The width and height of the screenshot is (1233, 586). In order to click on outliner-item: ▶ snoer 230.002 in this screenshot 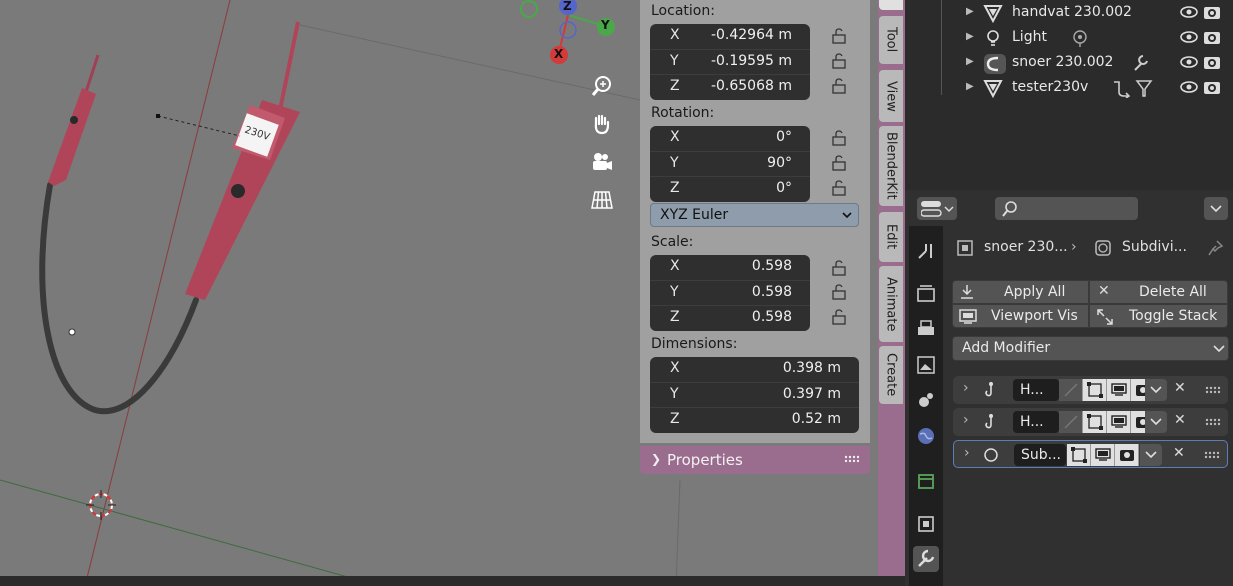, I will do `click(1069, 63)`.